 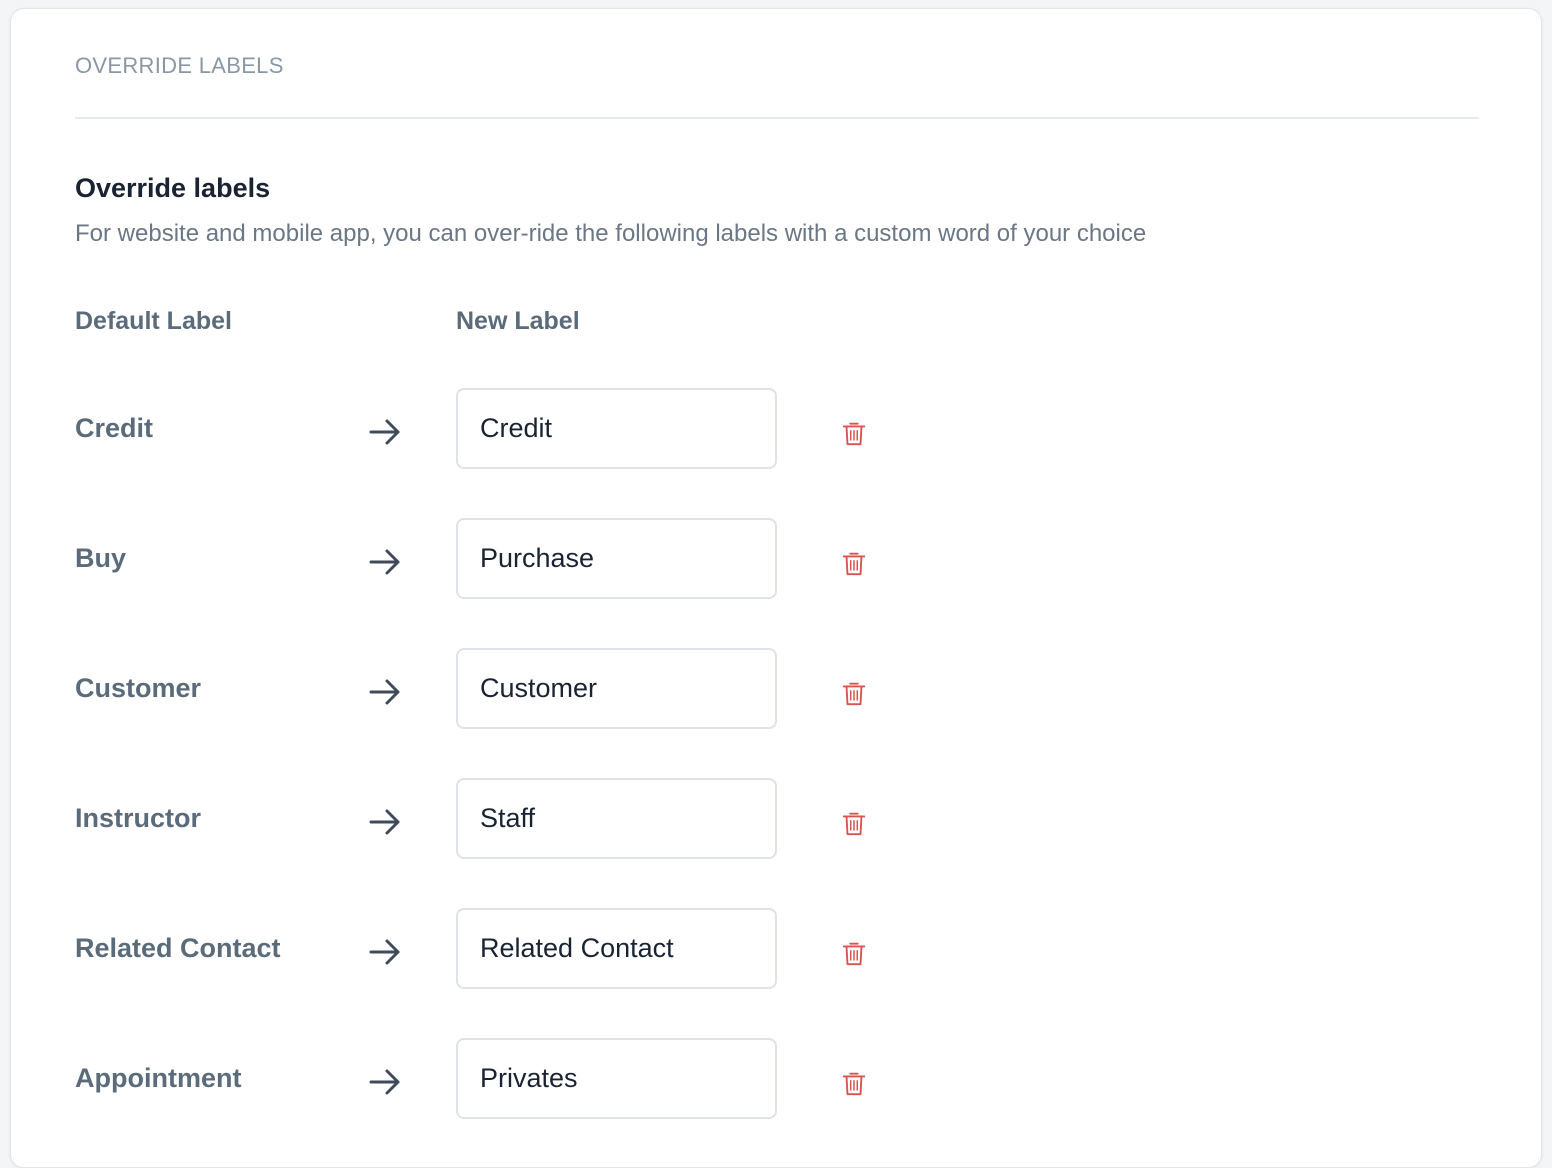 I want to click on default-label: Related Contact, so click(x=178, y=948).